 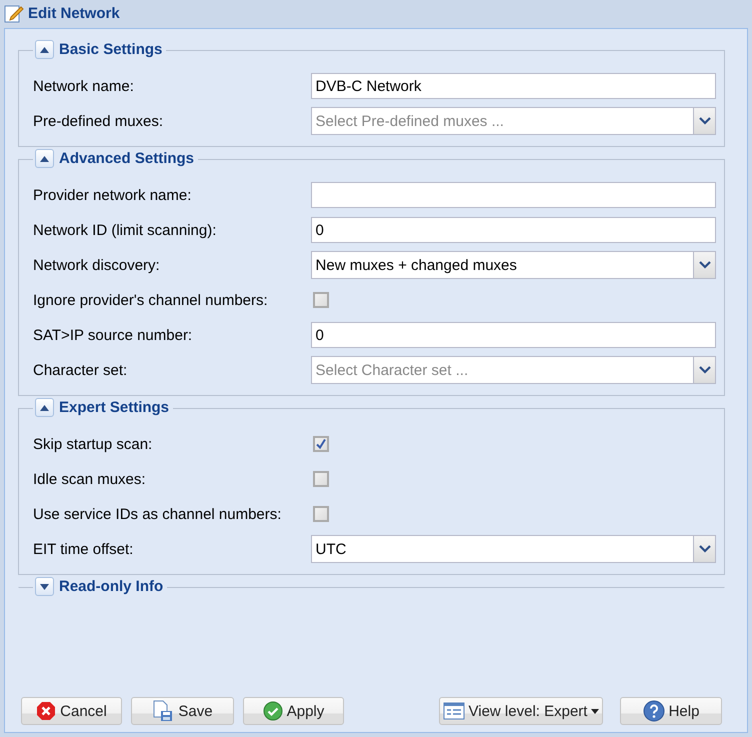 What do you see at coordinates (90, 479) in the screenshot?
I see `field-label: Idle scan muxes:` at bounding box center [90, 479].